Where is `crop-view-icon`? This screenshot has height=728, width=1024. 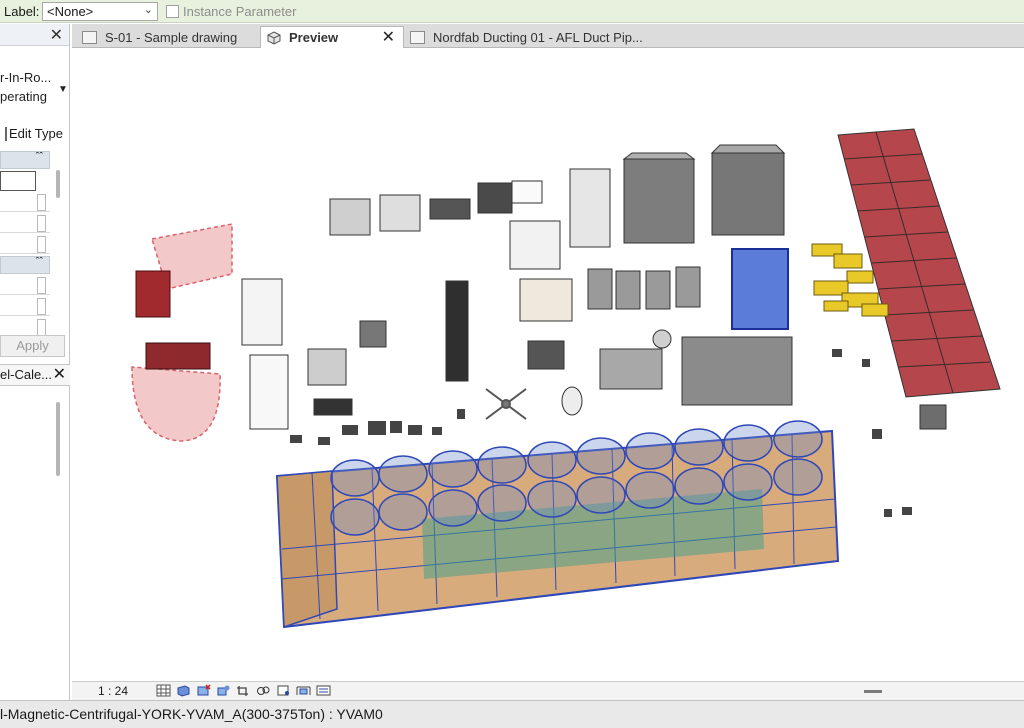
crop-view-icon is located at coordinates (243, 690).